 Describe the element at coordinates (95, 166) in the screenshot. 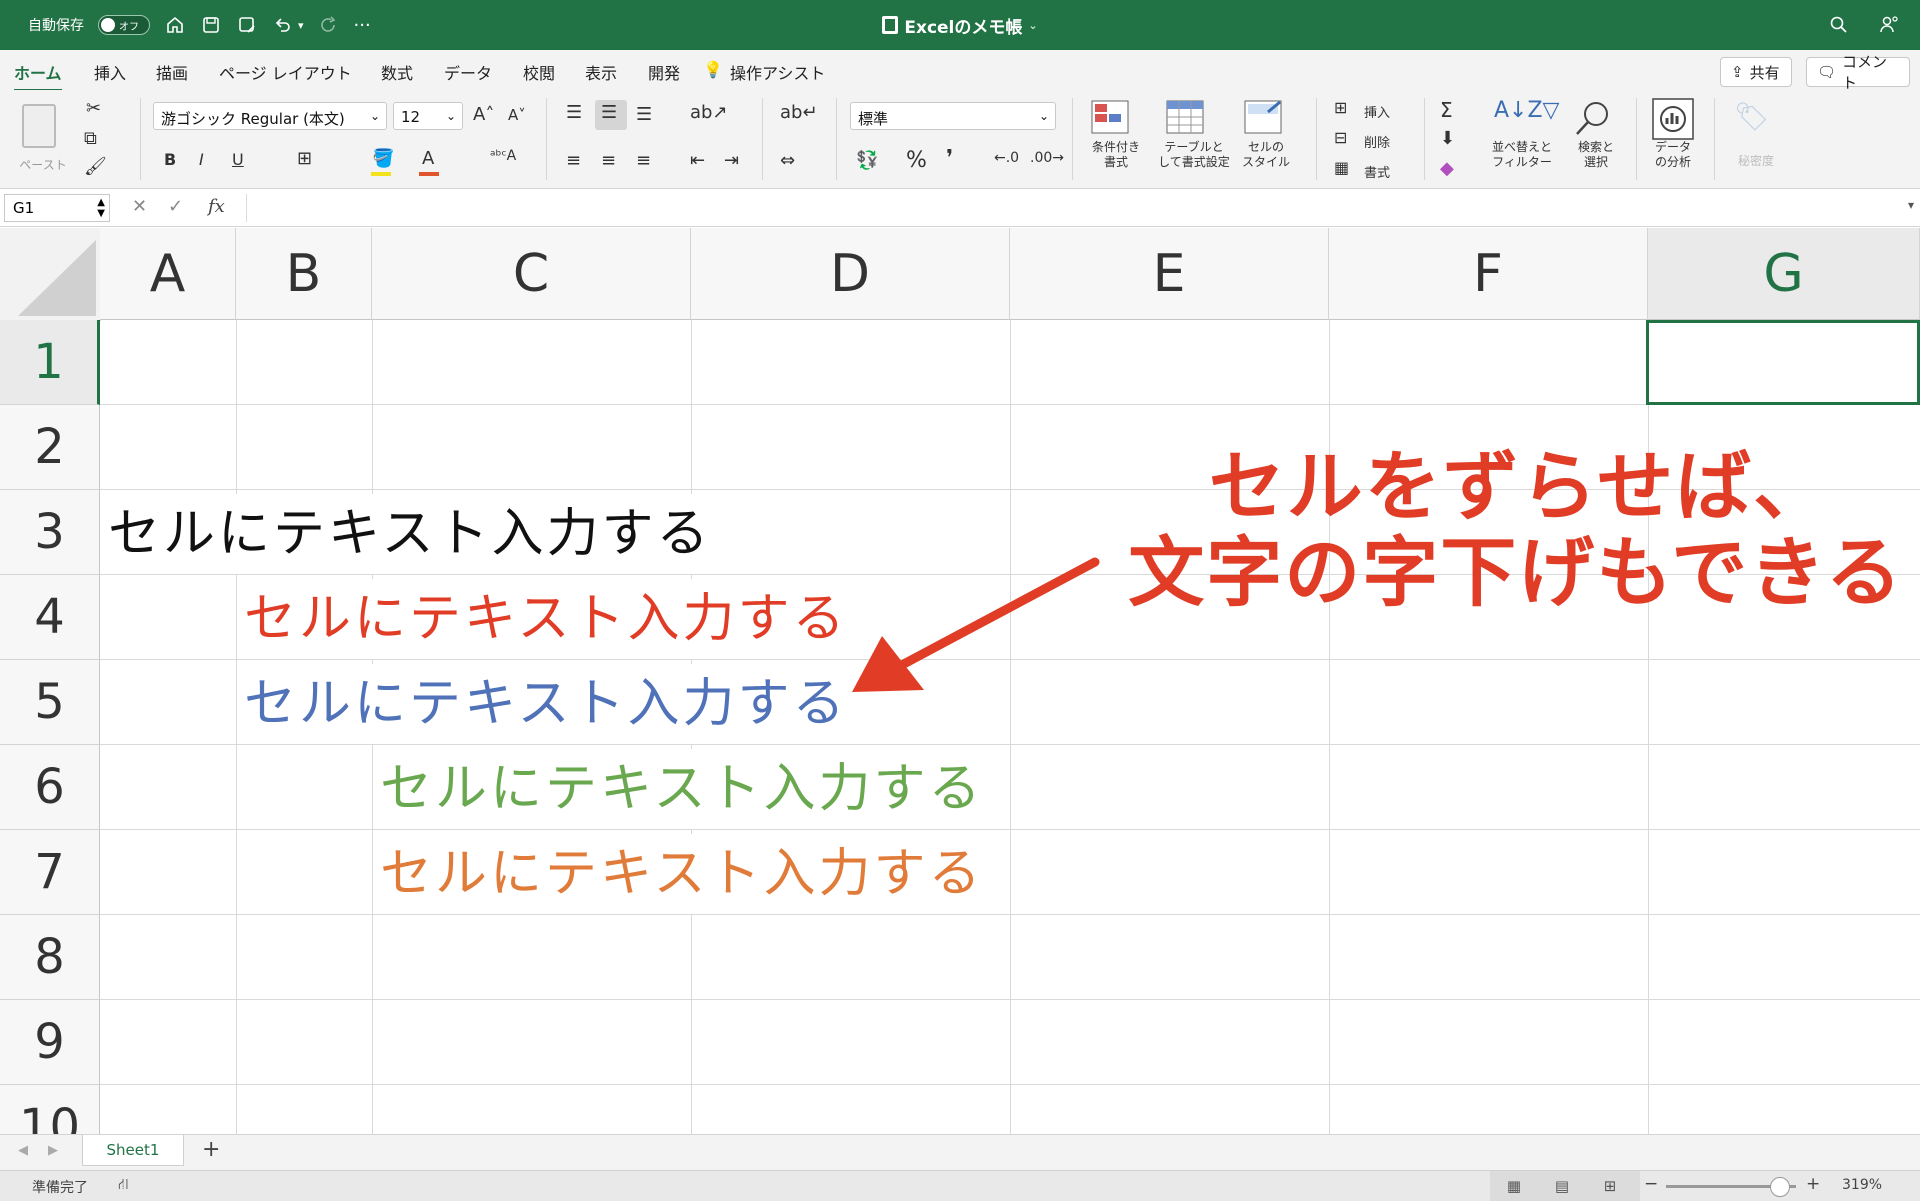

I see `format-painter-icon: 🖌` at that location.